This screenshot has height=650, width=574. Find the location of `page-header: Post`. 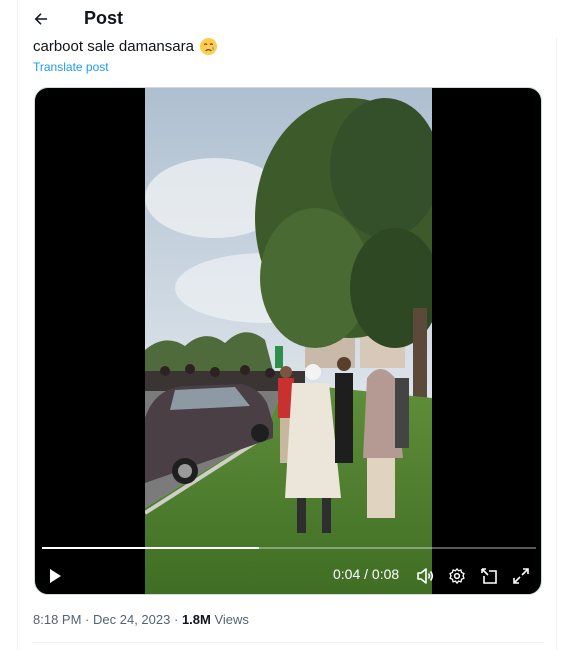

page-header: Post is located at coordinates (288, 19).